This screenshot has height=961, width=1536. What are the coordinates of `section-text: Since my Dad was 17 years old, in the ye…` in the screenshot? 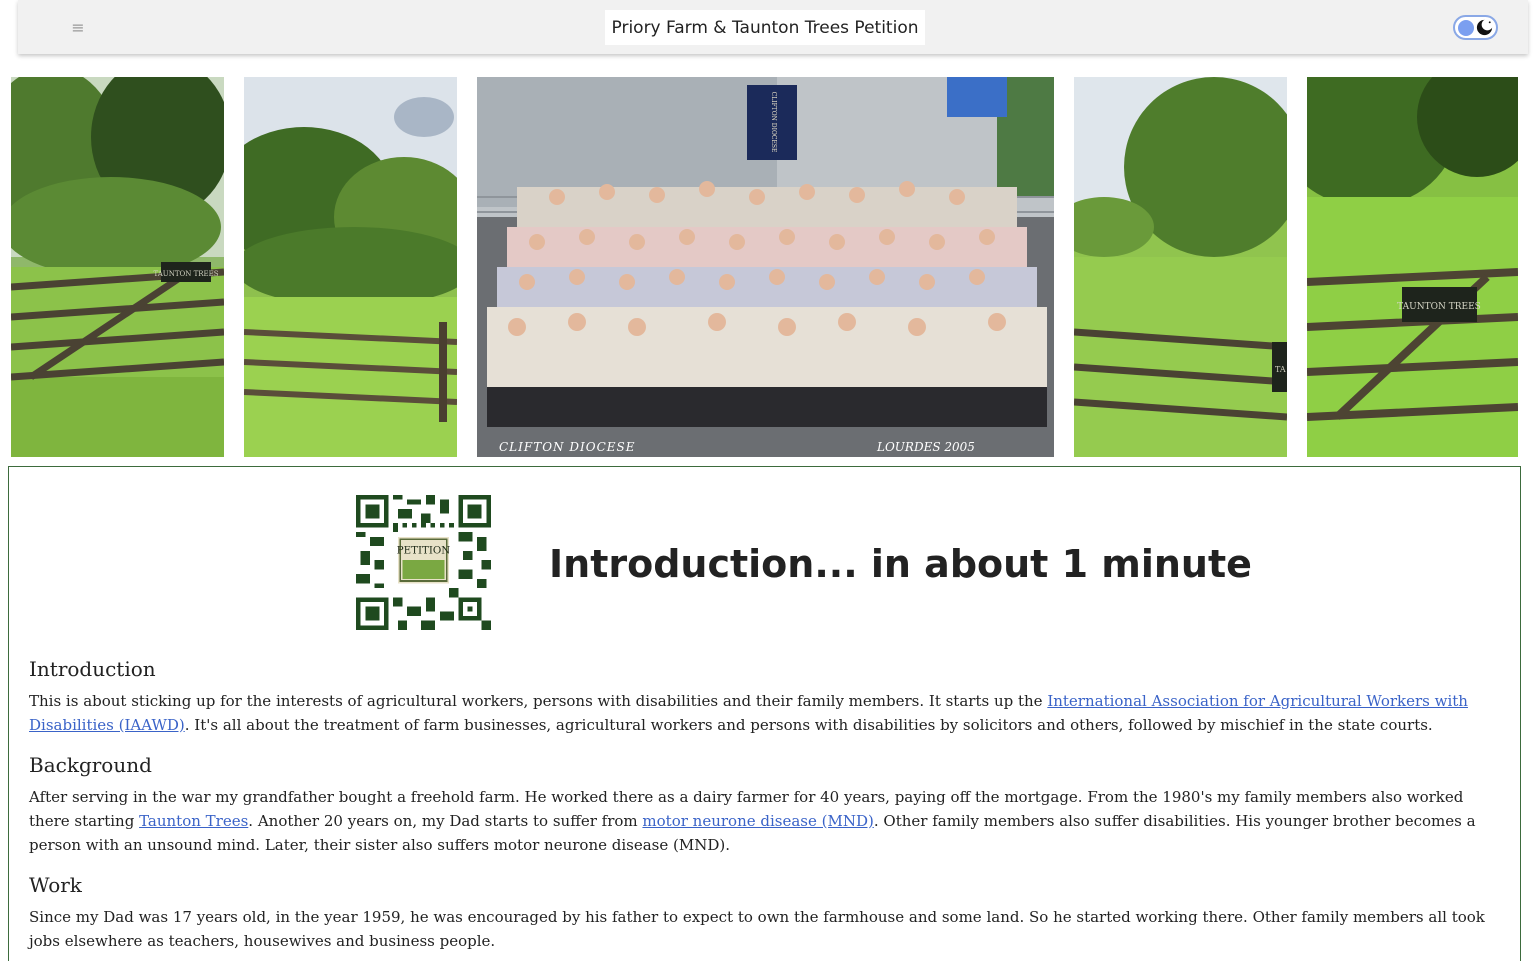 It's located at (757, 929).